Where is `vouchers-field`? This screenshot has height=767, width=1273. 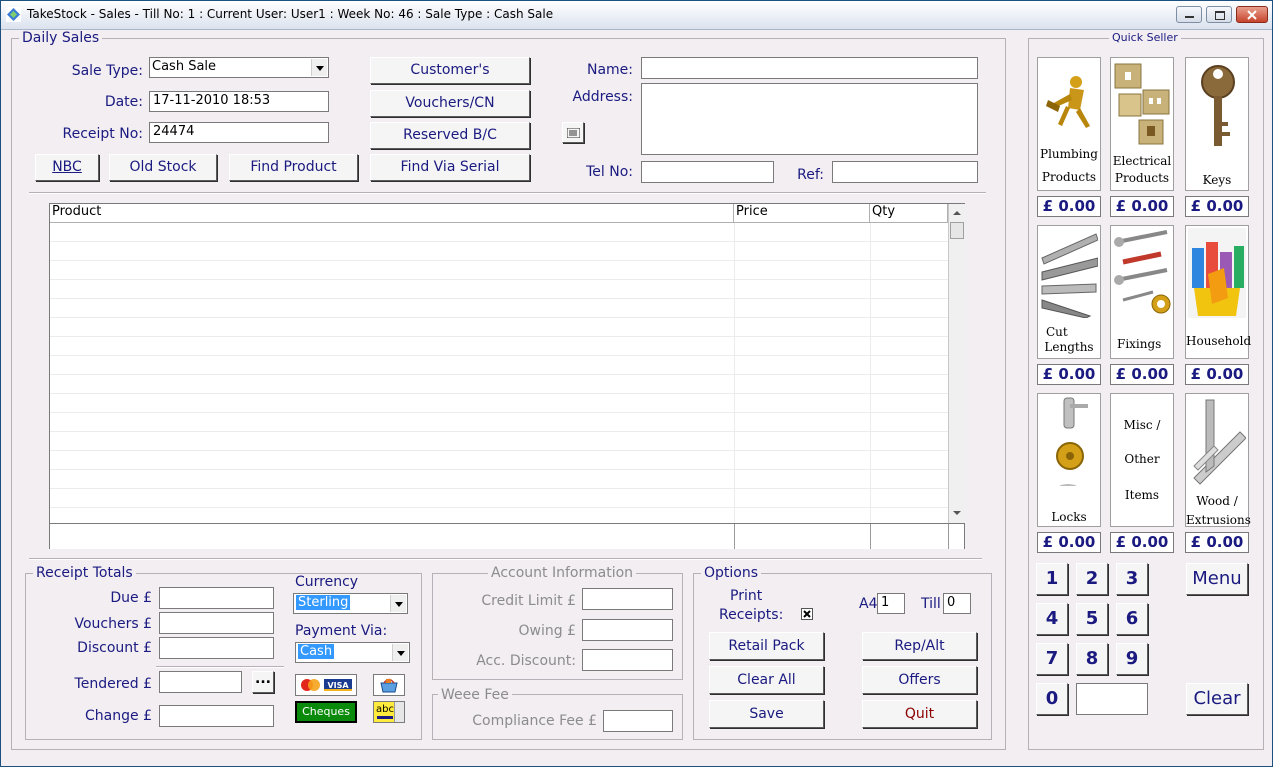
vouchers-field is located at coordinates (216, 623).